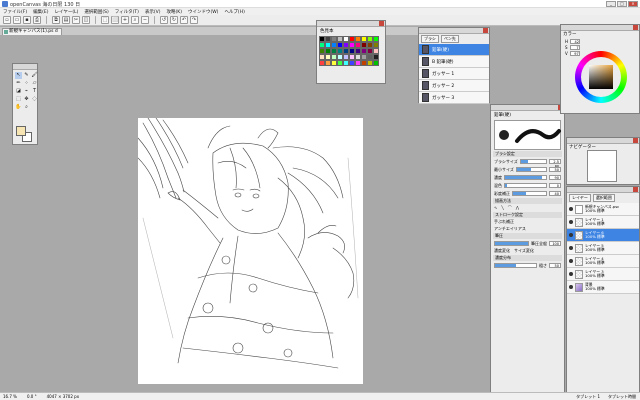  Describe the element at coordinates (454, 31) in the screenshot. I see `brush-panel-titlebar` at that location.